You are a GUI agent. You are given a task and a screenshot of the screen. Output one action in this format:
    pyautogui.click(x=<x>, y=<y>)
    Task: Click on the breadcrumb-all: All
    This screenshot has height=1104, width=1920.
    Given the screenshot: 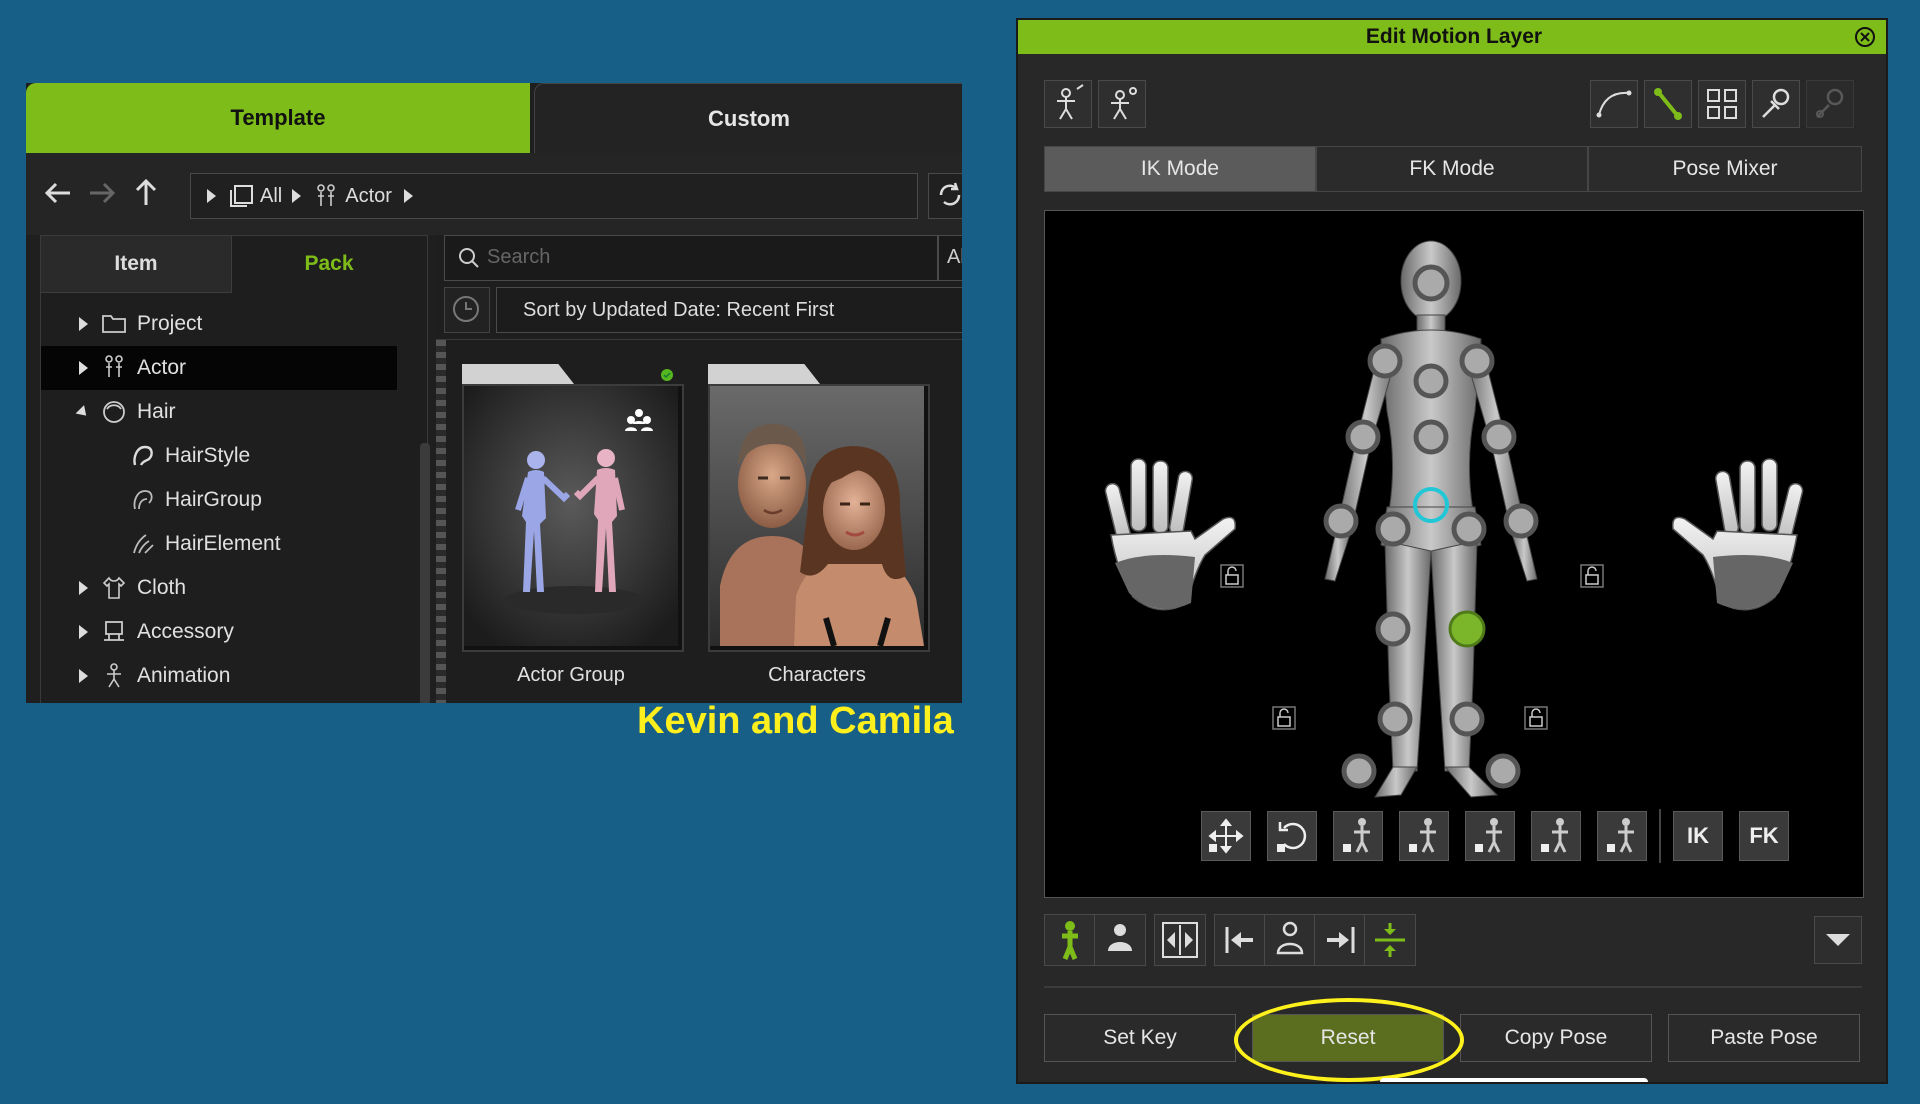 What is the action you would take?
    pyautogui.click(x=271, y=196)
    